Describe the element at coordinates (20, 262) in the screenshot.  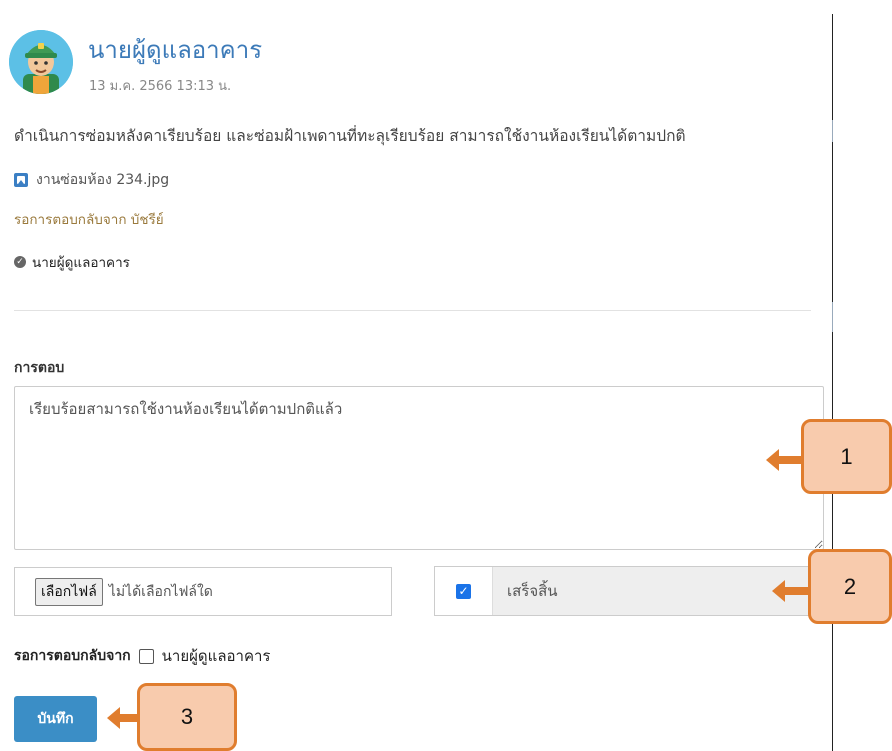
I see `check-circle-icon: ✓` at that location.